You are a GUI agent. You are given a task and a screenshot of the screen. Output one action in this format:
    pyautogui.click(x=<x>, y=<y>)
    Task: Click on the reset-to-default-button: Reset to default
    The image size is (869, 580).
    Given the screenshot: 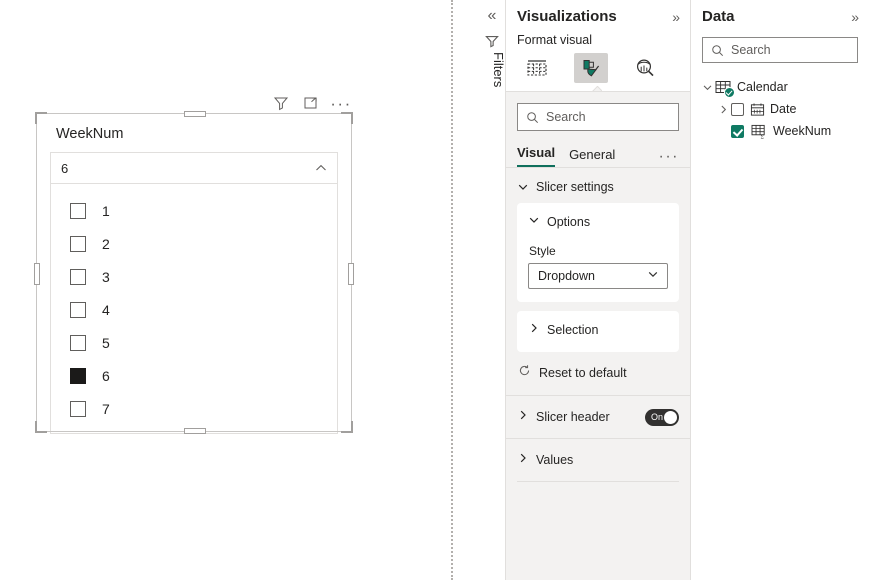 What is the action you would take?
    pyautogui.click(x=598, y=377)
    